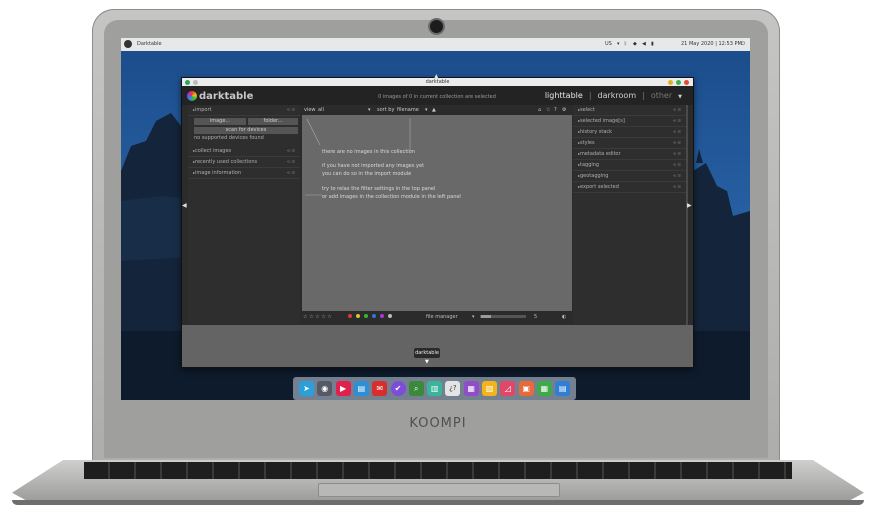 This screenshot has height=516, width=876. What do you see at coordinates (564, 110) in the screenshot?
I see `preferences-gear-icon: ⚙` at bounding box center [564, 110].